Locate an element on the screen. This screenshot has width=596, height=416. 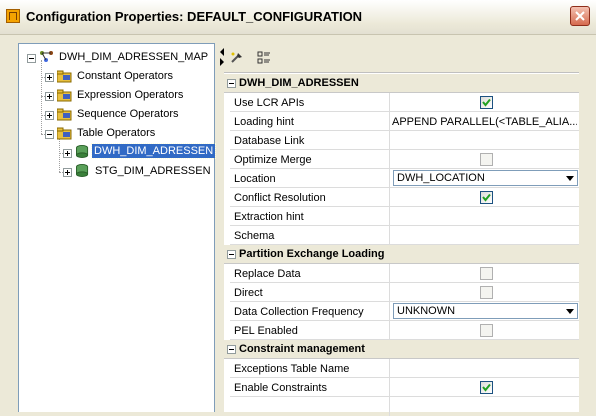
property-row-extraction-hint: Extraction hint is located at coordinates (404, 216).